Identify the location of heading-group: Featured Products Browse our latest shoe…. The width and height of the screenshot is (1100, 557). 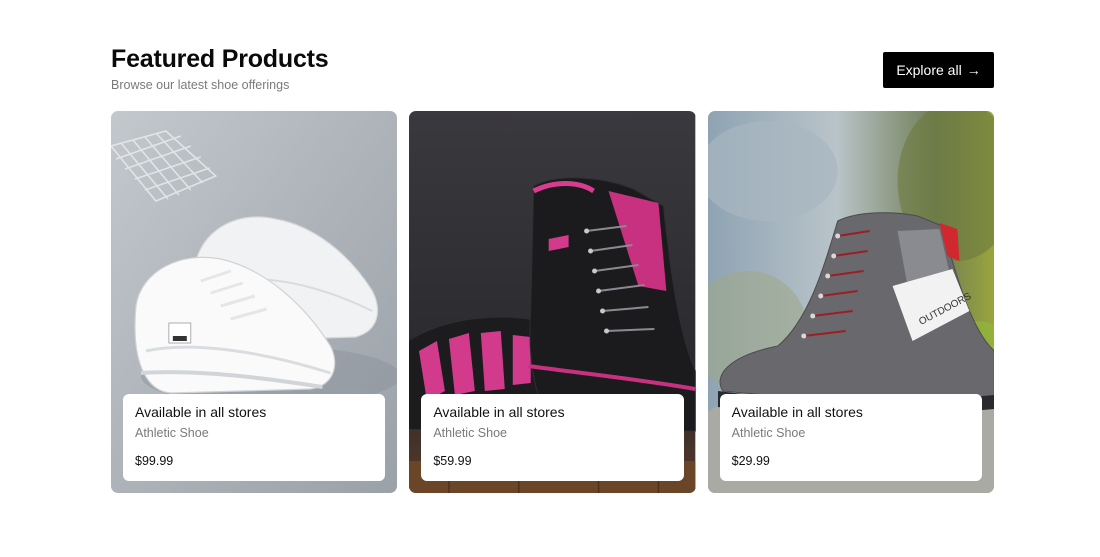
(220, 68).